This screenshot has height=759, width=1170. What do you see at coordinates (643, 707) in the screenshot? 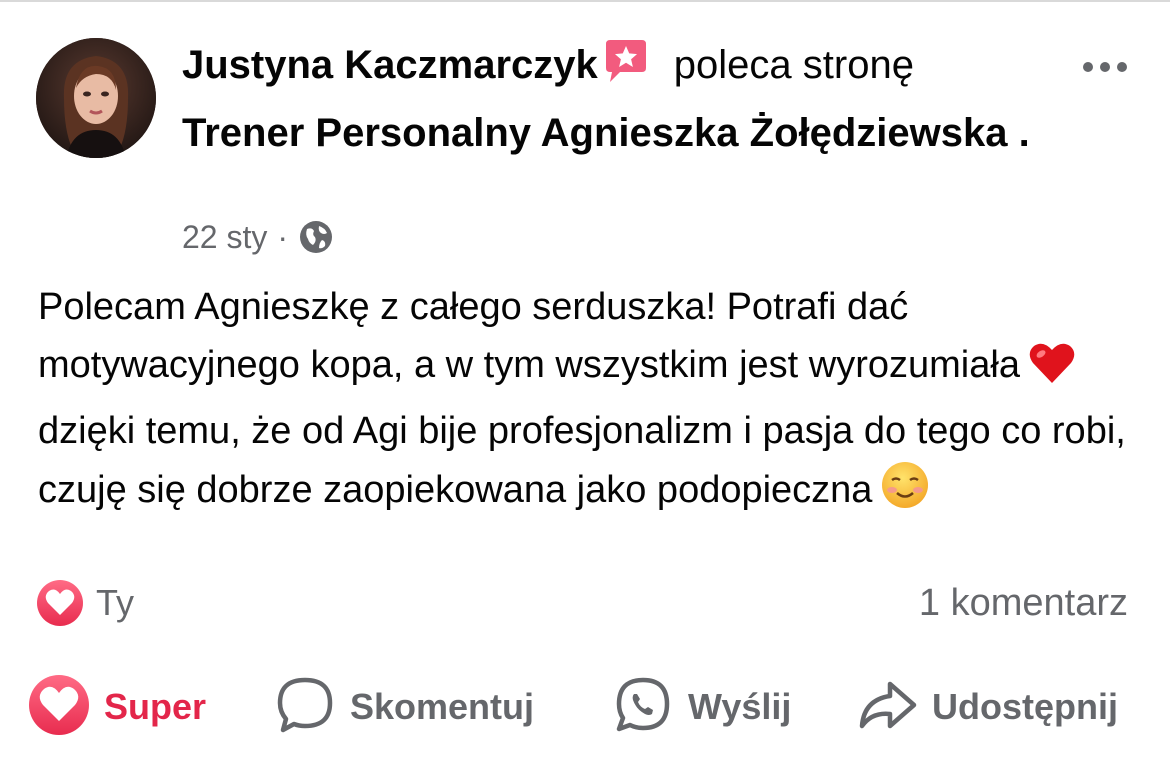
I see `whatsapp-icon` at bounding box center [643, 707].